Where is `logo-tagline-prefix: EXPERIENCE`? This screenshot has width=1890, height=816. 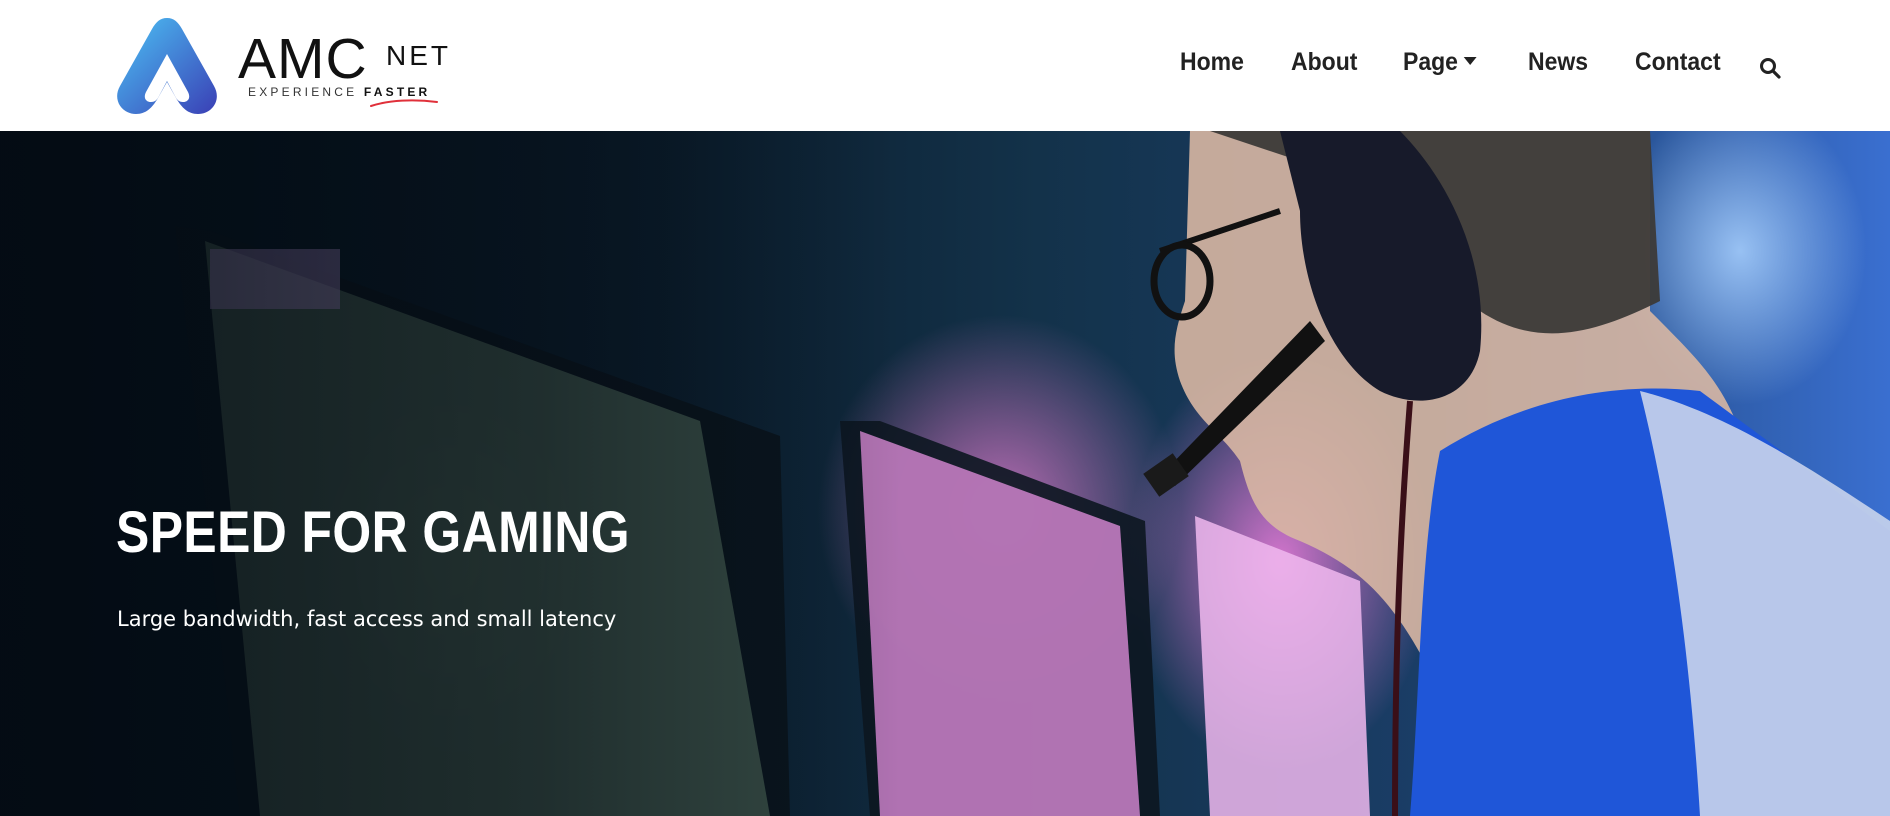 logo-tagline-prefix: EXPERIENCE is located at coordinates (306, 92).